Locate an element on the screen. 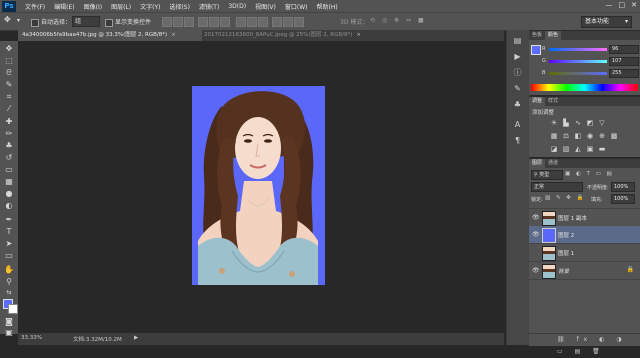  menu-select: 选择(S) is located at coordinates (179, 6).